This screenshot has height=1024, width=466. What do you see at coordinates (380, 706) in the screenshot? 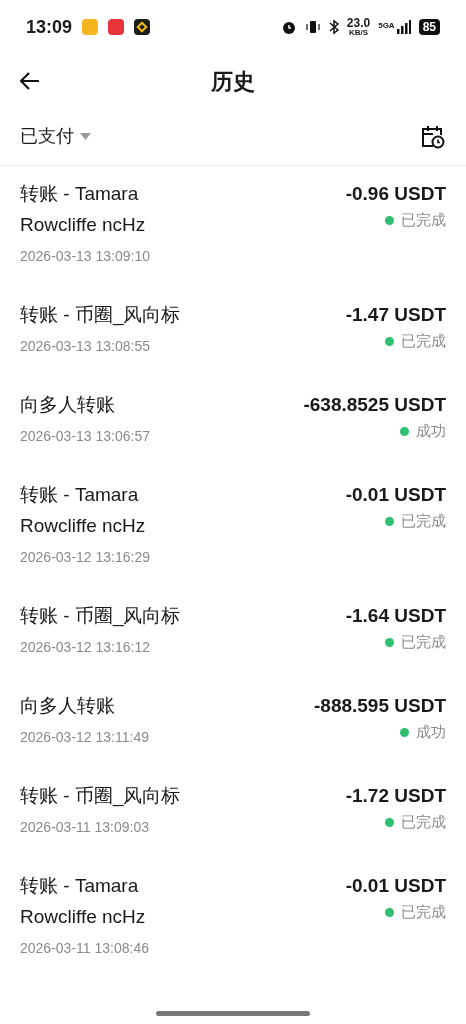
I see `transaction-amount: -888.595 USDT` at bounding box center [380, 706].